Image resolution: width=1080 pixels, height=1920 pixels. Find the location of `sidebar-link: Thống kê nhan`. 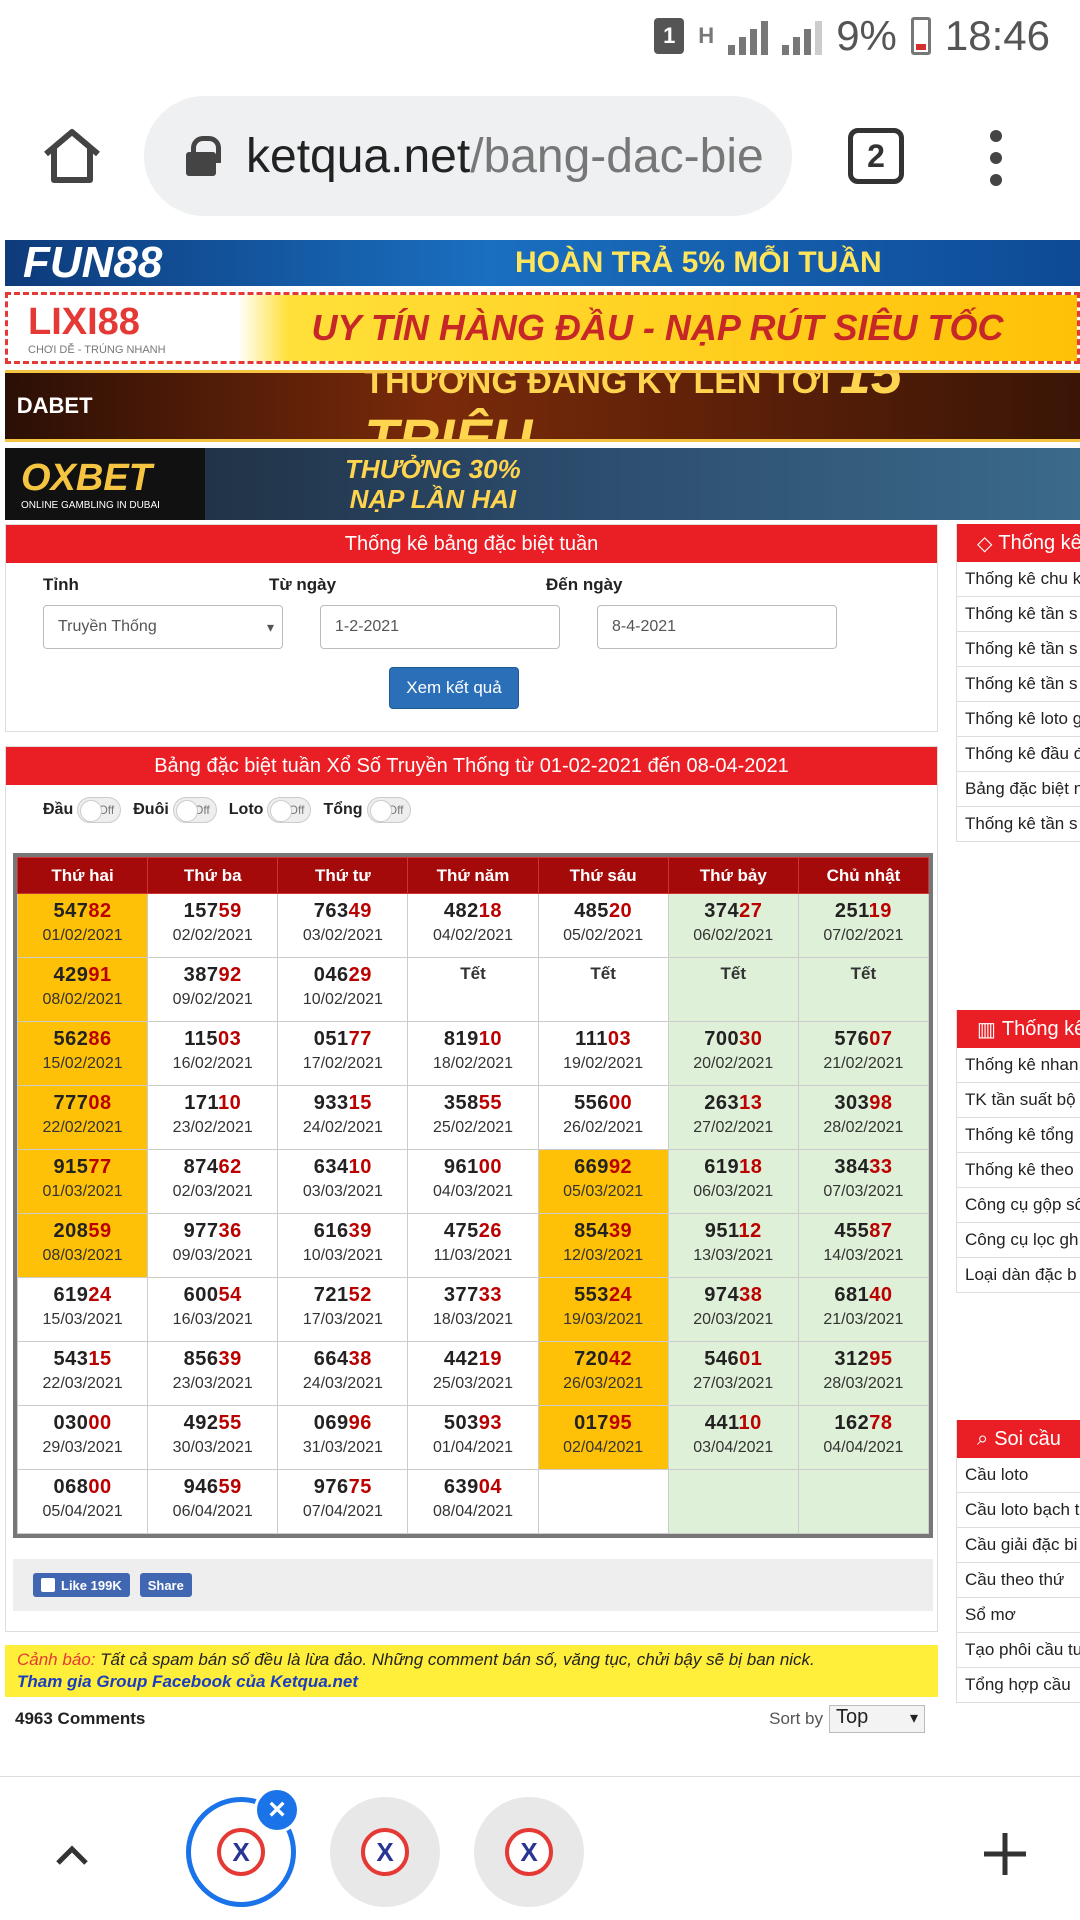

sidebar-link: Thống kê nhan is located at coordinates (1018, 1065).